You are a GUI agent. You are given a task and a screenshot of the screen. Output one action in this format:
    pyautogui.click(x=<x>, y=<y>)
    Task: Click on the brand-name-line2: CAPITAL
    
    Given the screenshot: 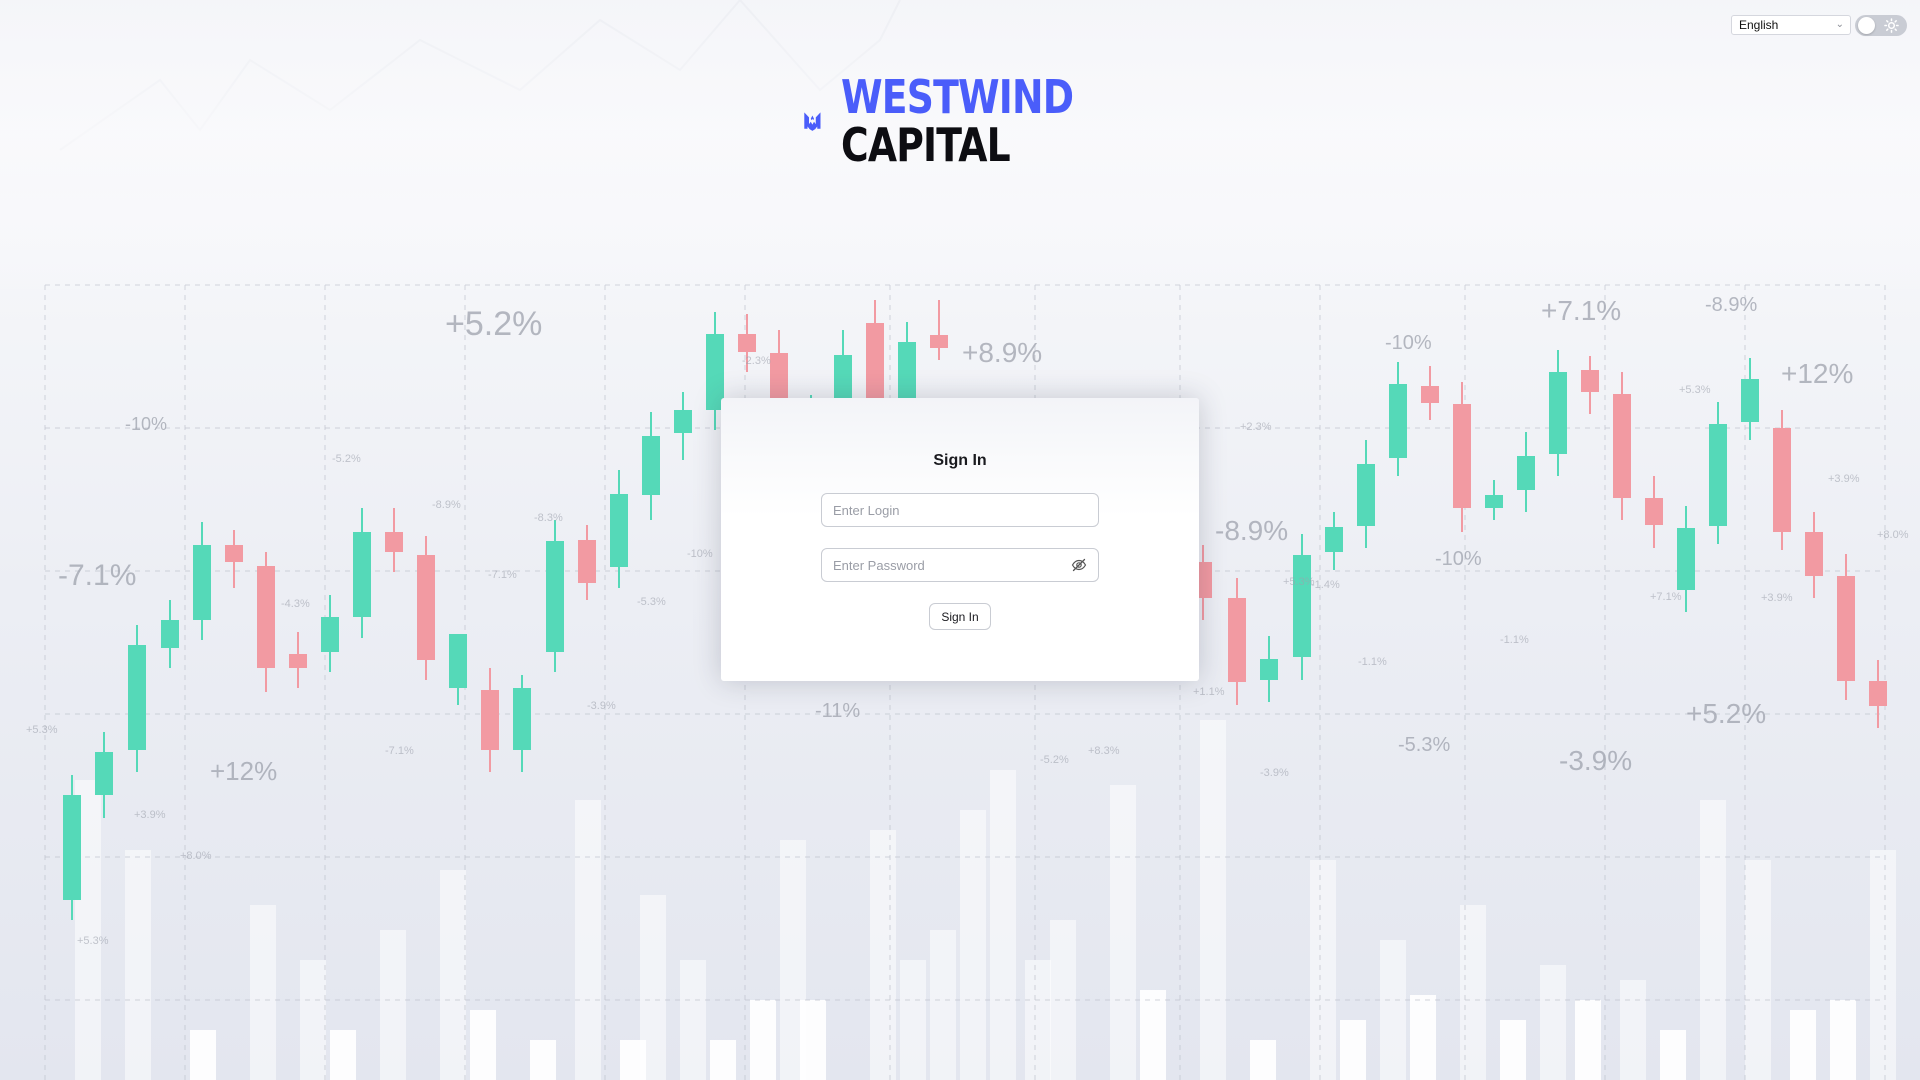 What is the action you would take?
    pyautogui.click(x=925, y=145)
    